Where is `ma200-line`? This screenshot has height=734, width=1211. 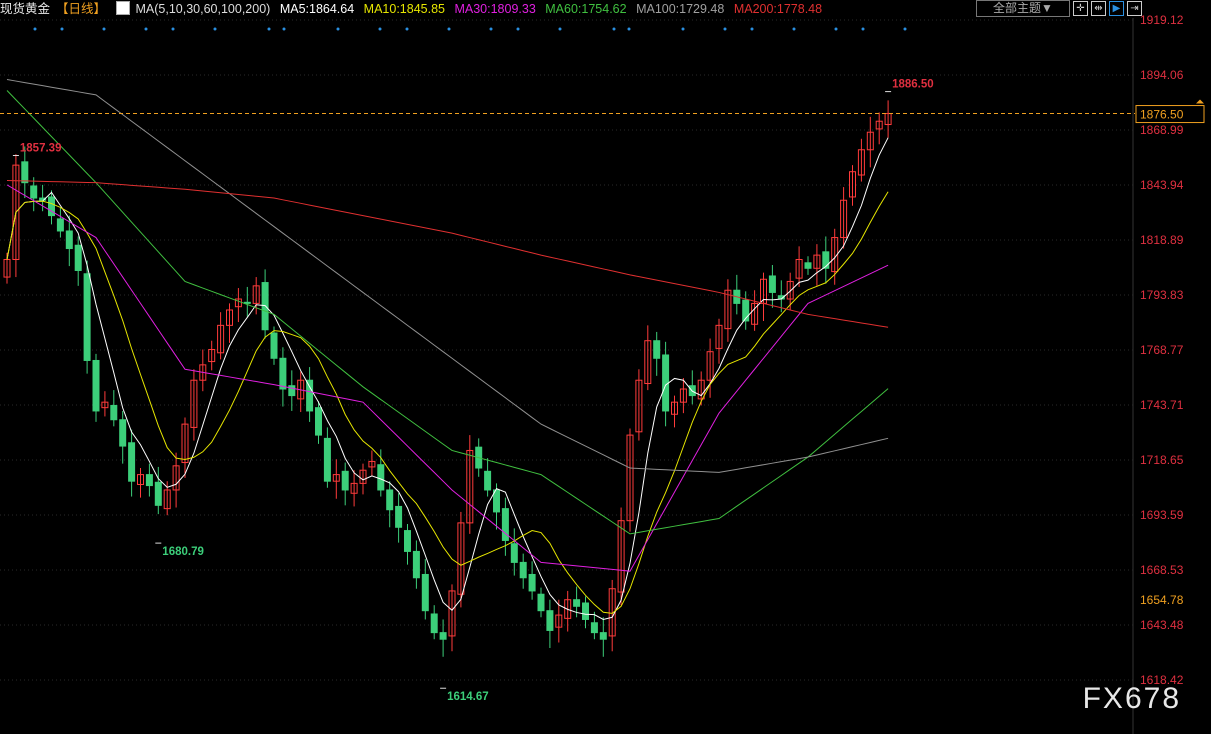 ma200-line is located at coordinates (447, 253).